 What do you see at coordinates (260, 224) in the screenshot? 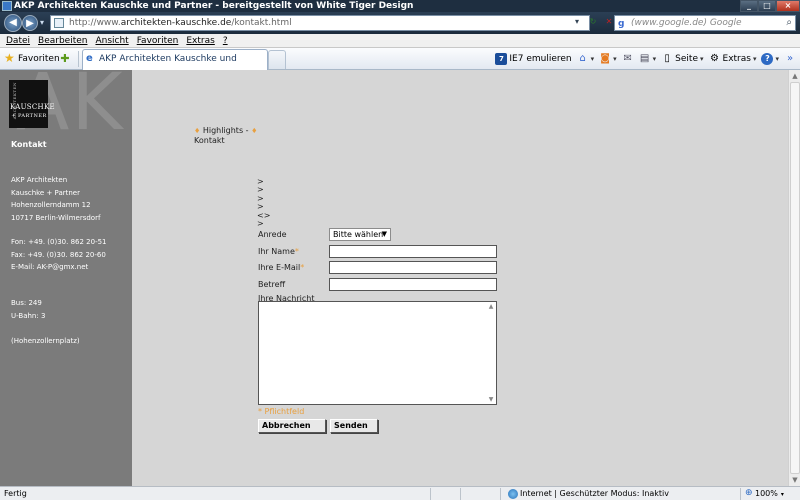
I see `stray-mark: >` at bounding box center [260, 224].